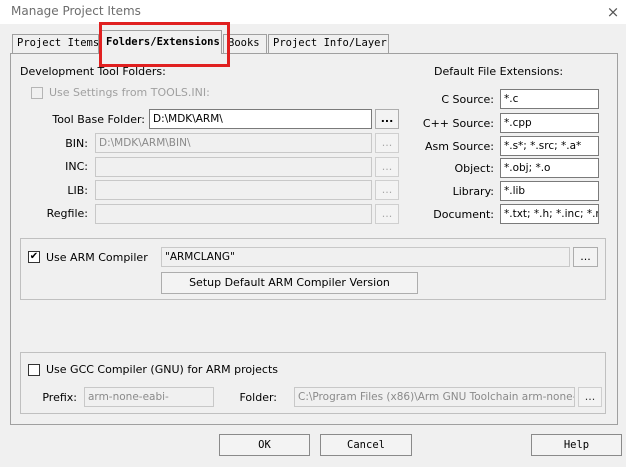 Image resolution: width=626 pixels, height=467 pixels. What do you see at coordinates (76, 166) in the screenshot?
I see `inc-label: INC:` at bounding box center [76, 166].